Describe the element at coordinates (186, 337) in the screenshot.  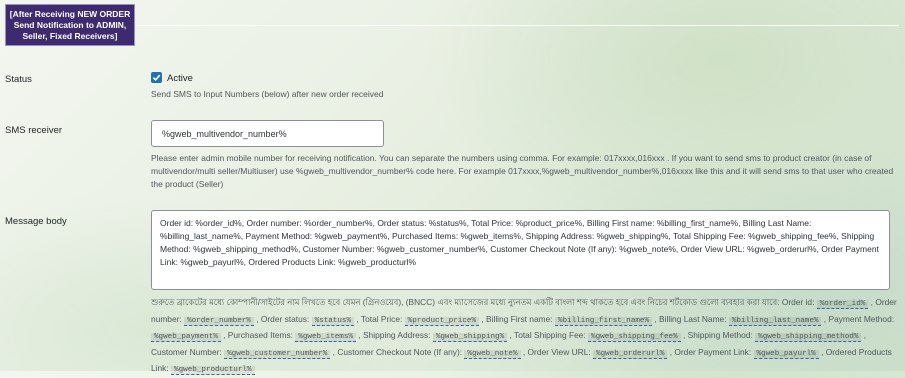
I see `shortcode-token: %gweb_payment%` at that location.